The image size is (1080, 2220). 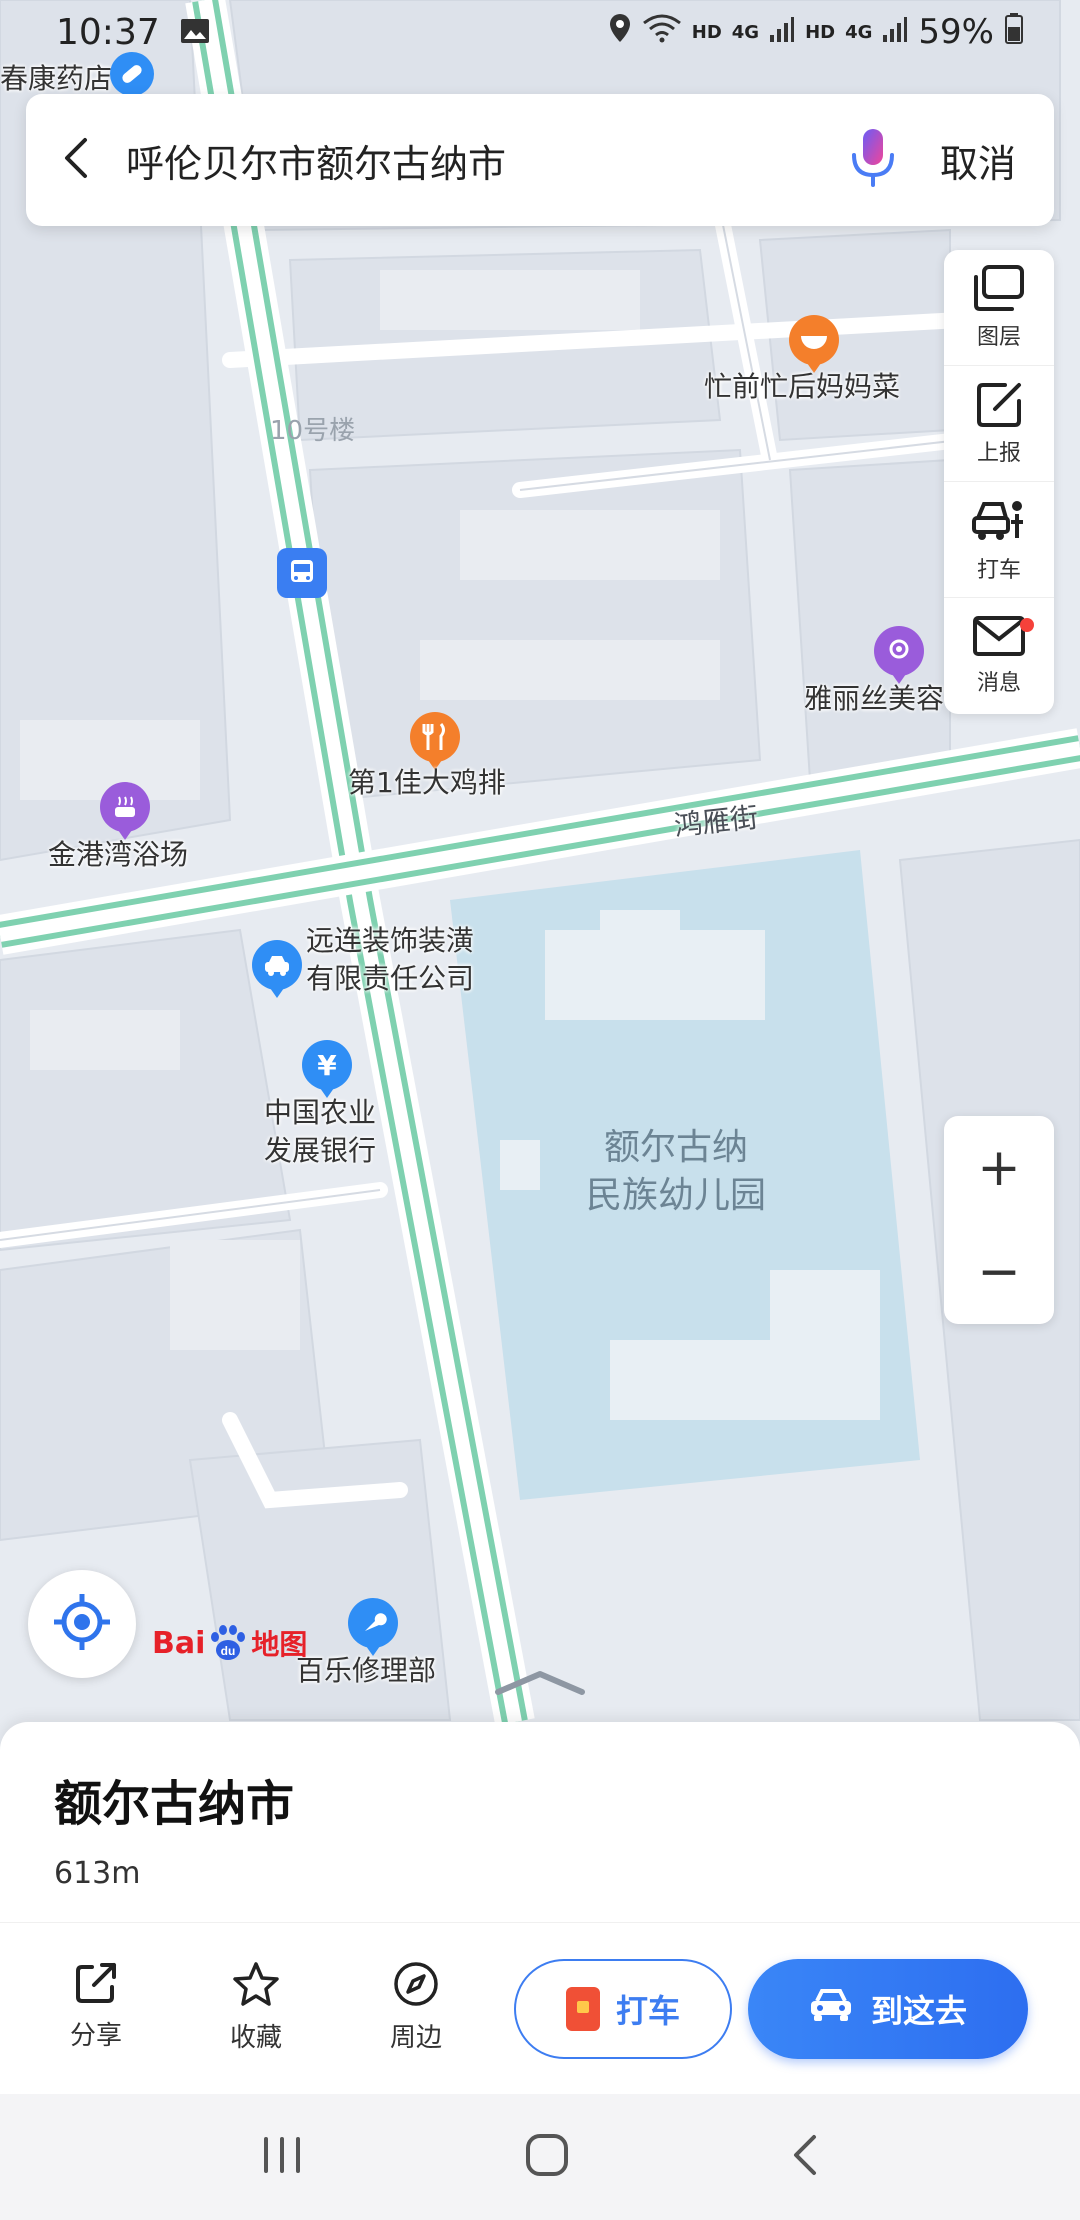 What do you see at coordinates (802, 387) in the screenshot?
I see `poi-label-restaurant: 忙前忙后妈妈菜` at bounding box center [802, 387].